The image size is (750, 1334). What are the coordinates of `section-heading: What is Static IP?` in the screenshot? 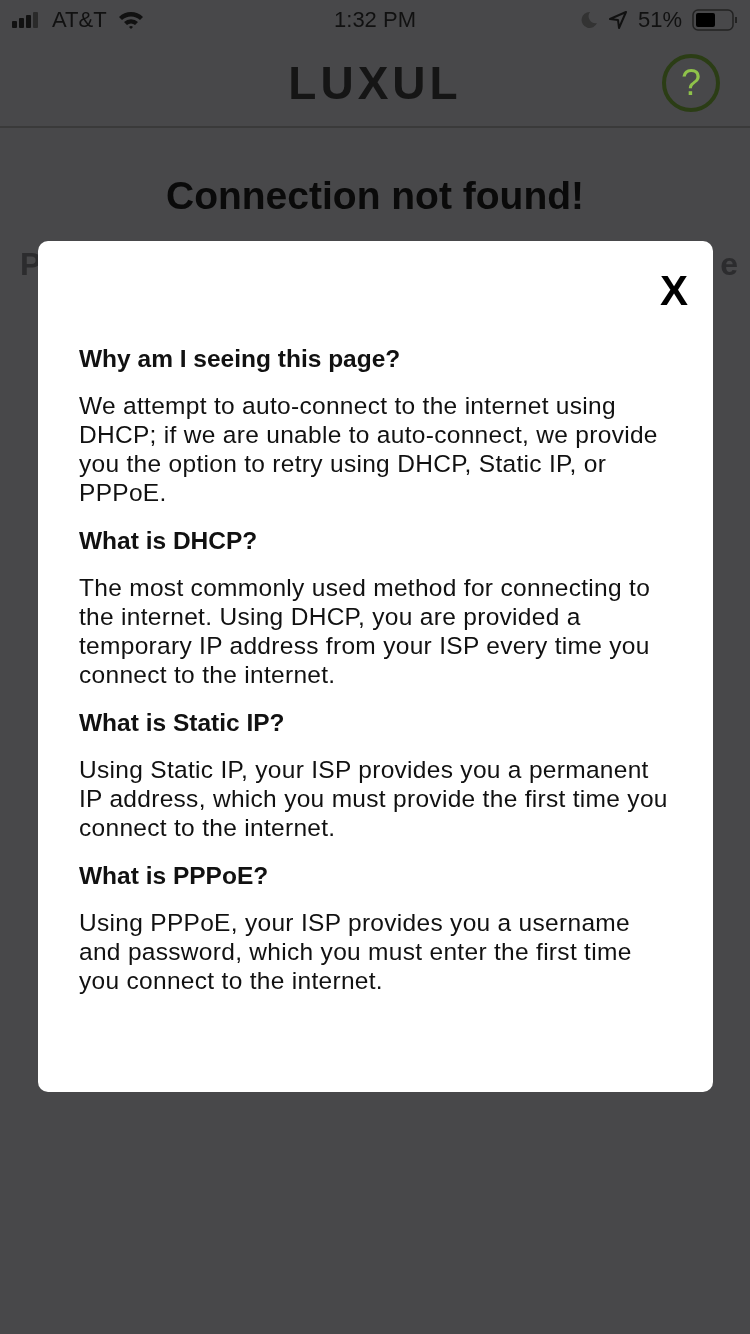 It's located at (182, 723).